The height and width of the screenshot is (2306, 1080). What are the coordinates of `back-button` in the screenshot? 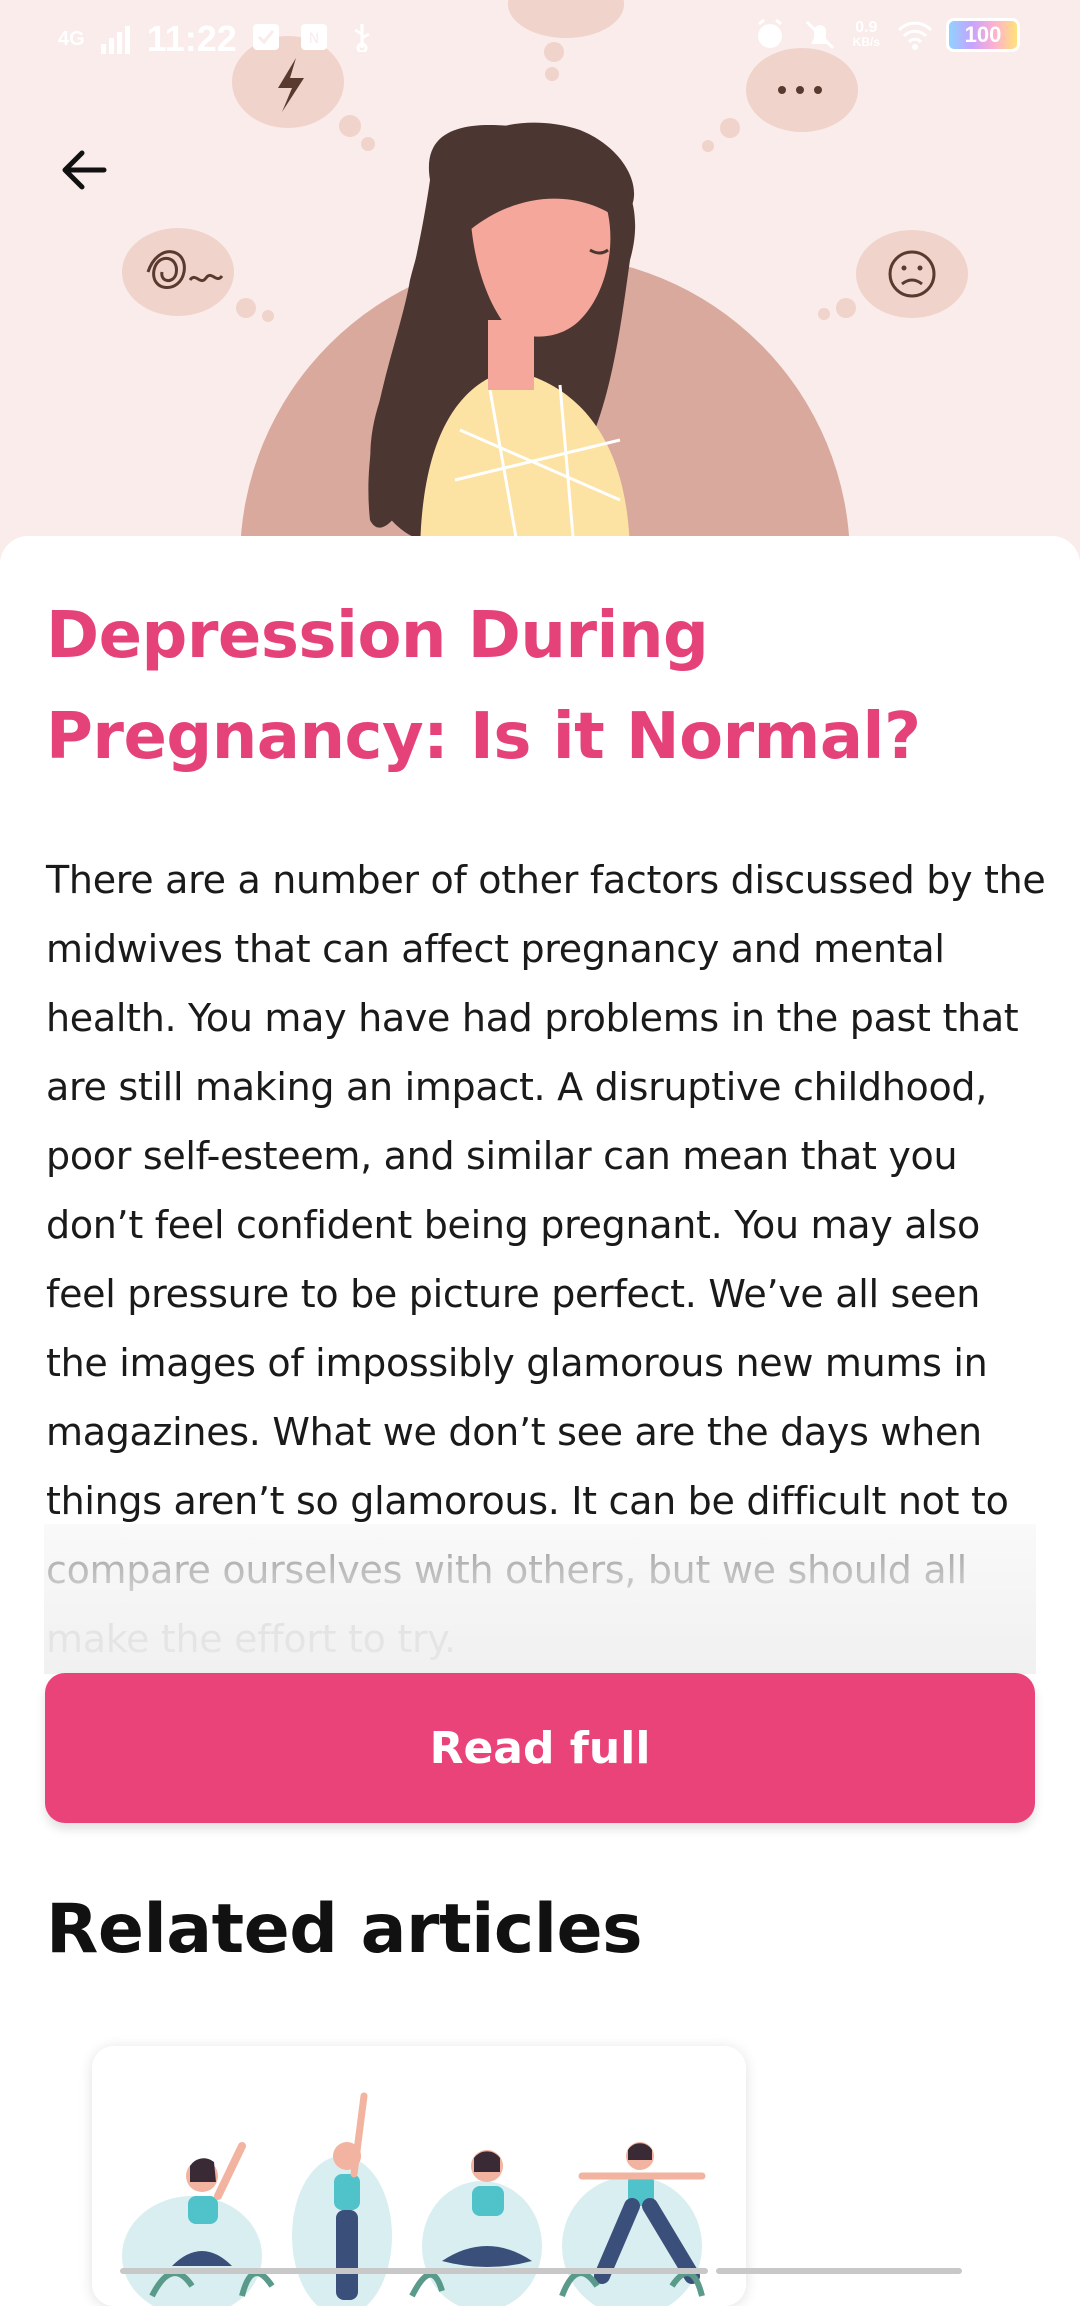 It's located at (84, 170).